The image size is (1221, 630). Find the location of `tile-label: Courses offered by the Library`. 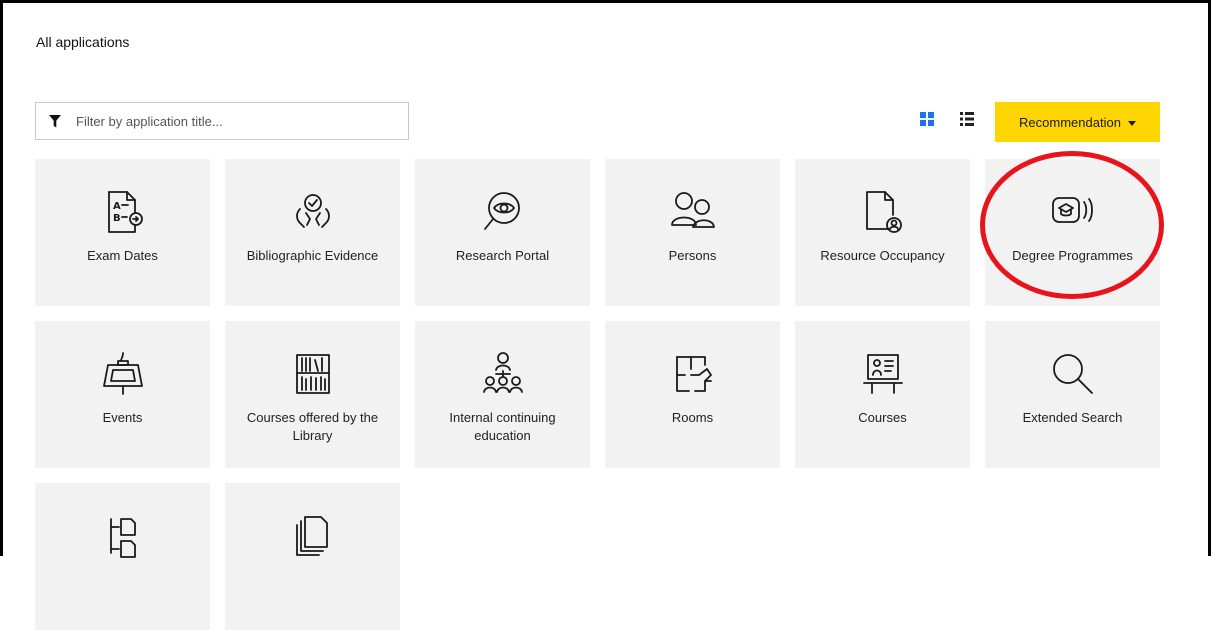

tile-label: Courses offered by the Library is located at coordinates (312, 426).